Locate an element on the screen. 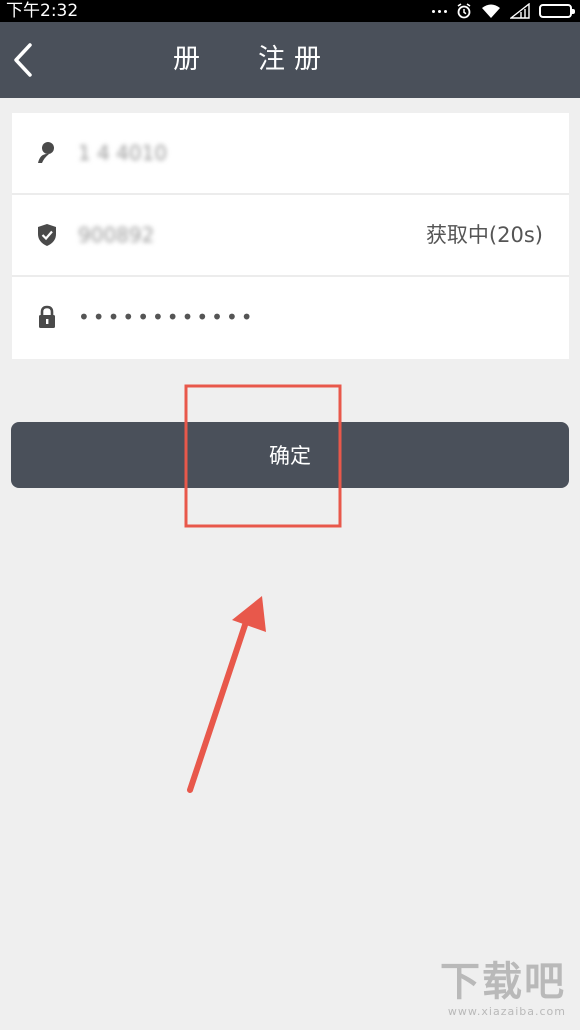 The width and height of the screenshot is (580, 1030). watermark-url: www.xiazaiba.com is located at coordinates (506, 1011).